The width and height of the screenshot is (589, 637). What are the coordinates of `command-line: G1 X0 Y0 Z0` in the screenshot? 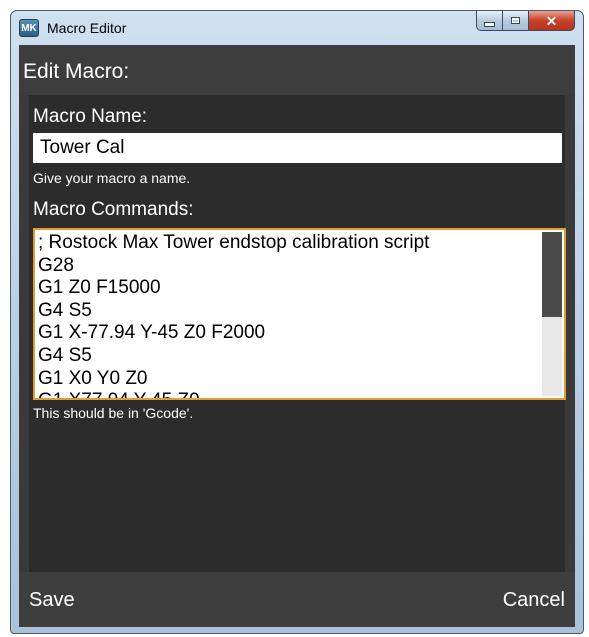 It's located at (93, 378).